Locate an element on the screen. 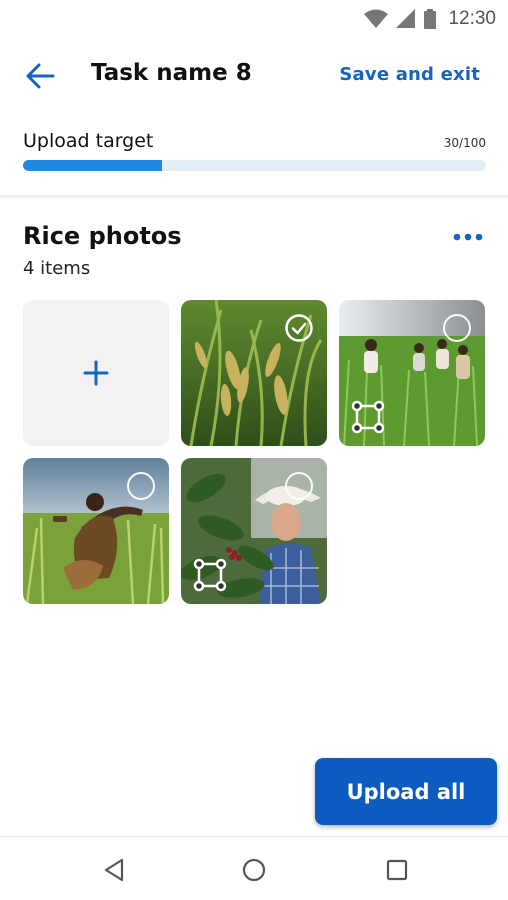  page-title: Task name 8 is located at coordinates (171, 73).